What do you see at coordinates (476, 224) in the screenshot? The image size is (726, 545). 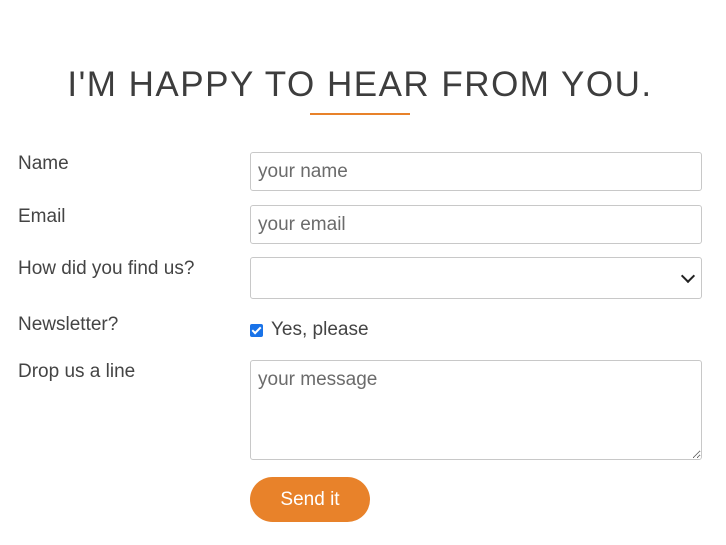 I see `email-input` at bounding box center [476, 224].